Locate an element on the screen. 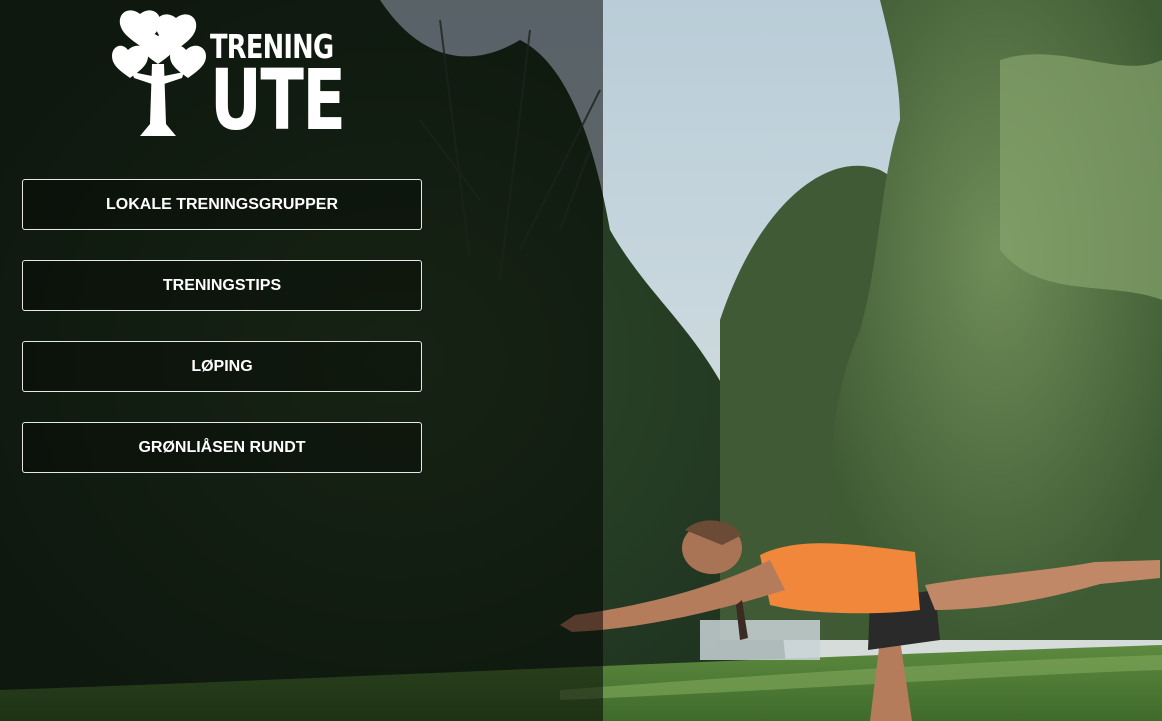 This screenshot has width=1162, height=721. tree-logo-icon is located at coordinates (159, 73).